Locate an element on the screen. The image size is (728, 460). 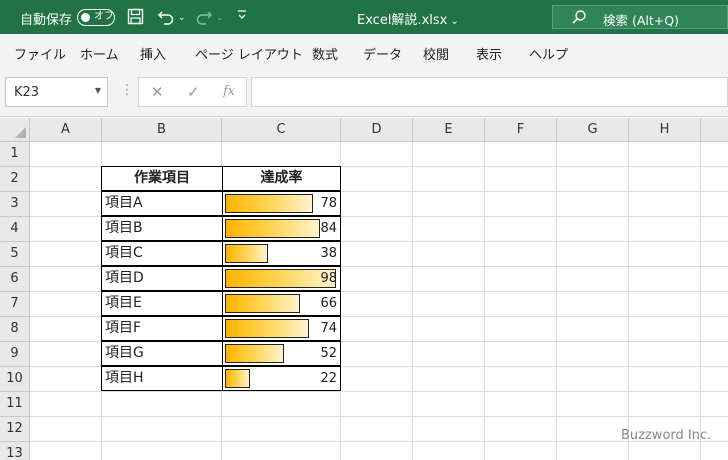
dropdown-arrow-icon: ▼ is located at coordinates (98, 90).